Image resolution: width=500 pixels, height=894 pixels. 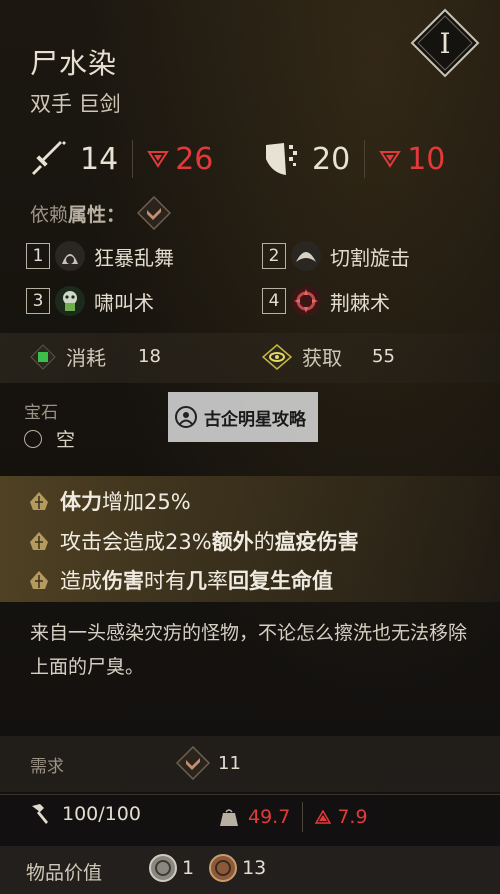 I want to click on effect-2-a: 攻击会造成23%, so click(x=136, y=542).